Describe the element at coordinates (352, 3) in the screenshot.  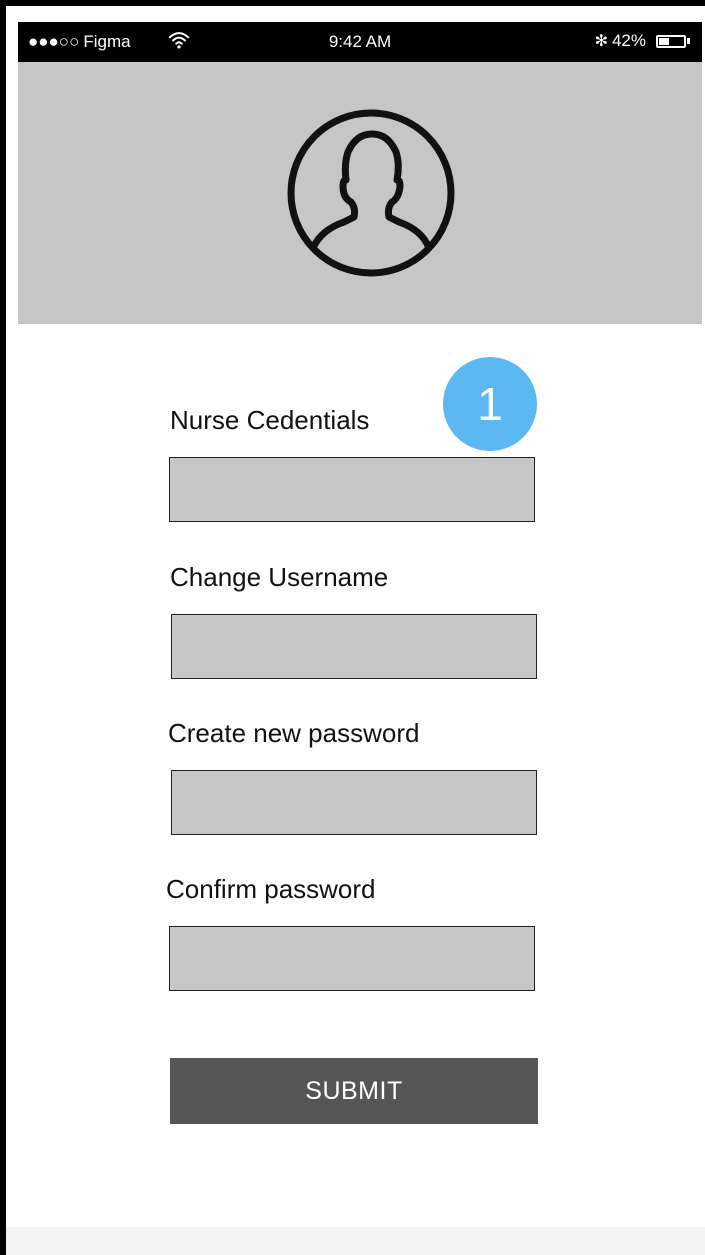
I see `phone-frame-top-edge` at that location.